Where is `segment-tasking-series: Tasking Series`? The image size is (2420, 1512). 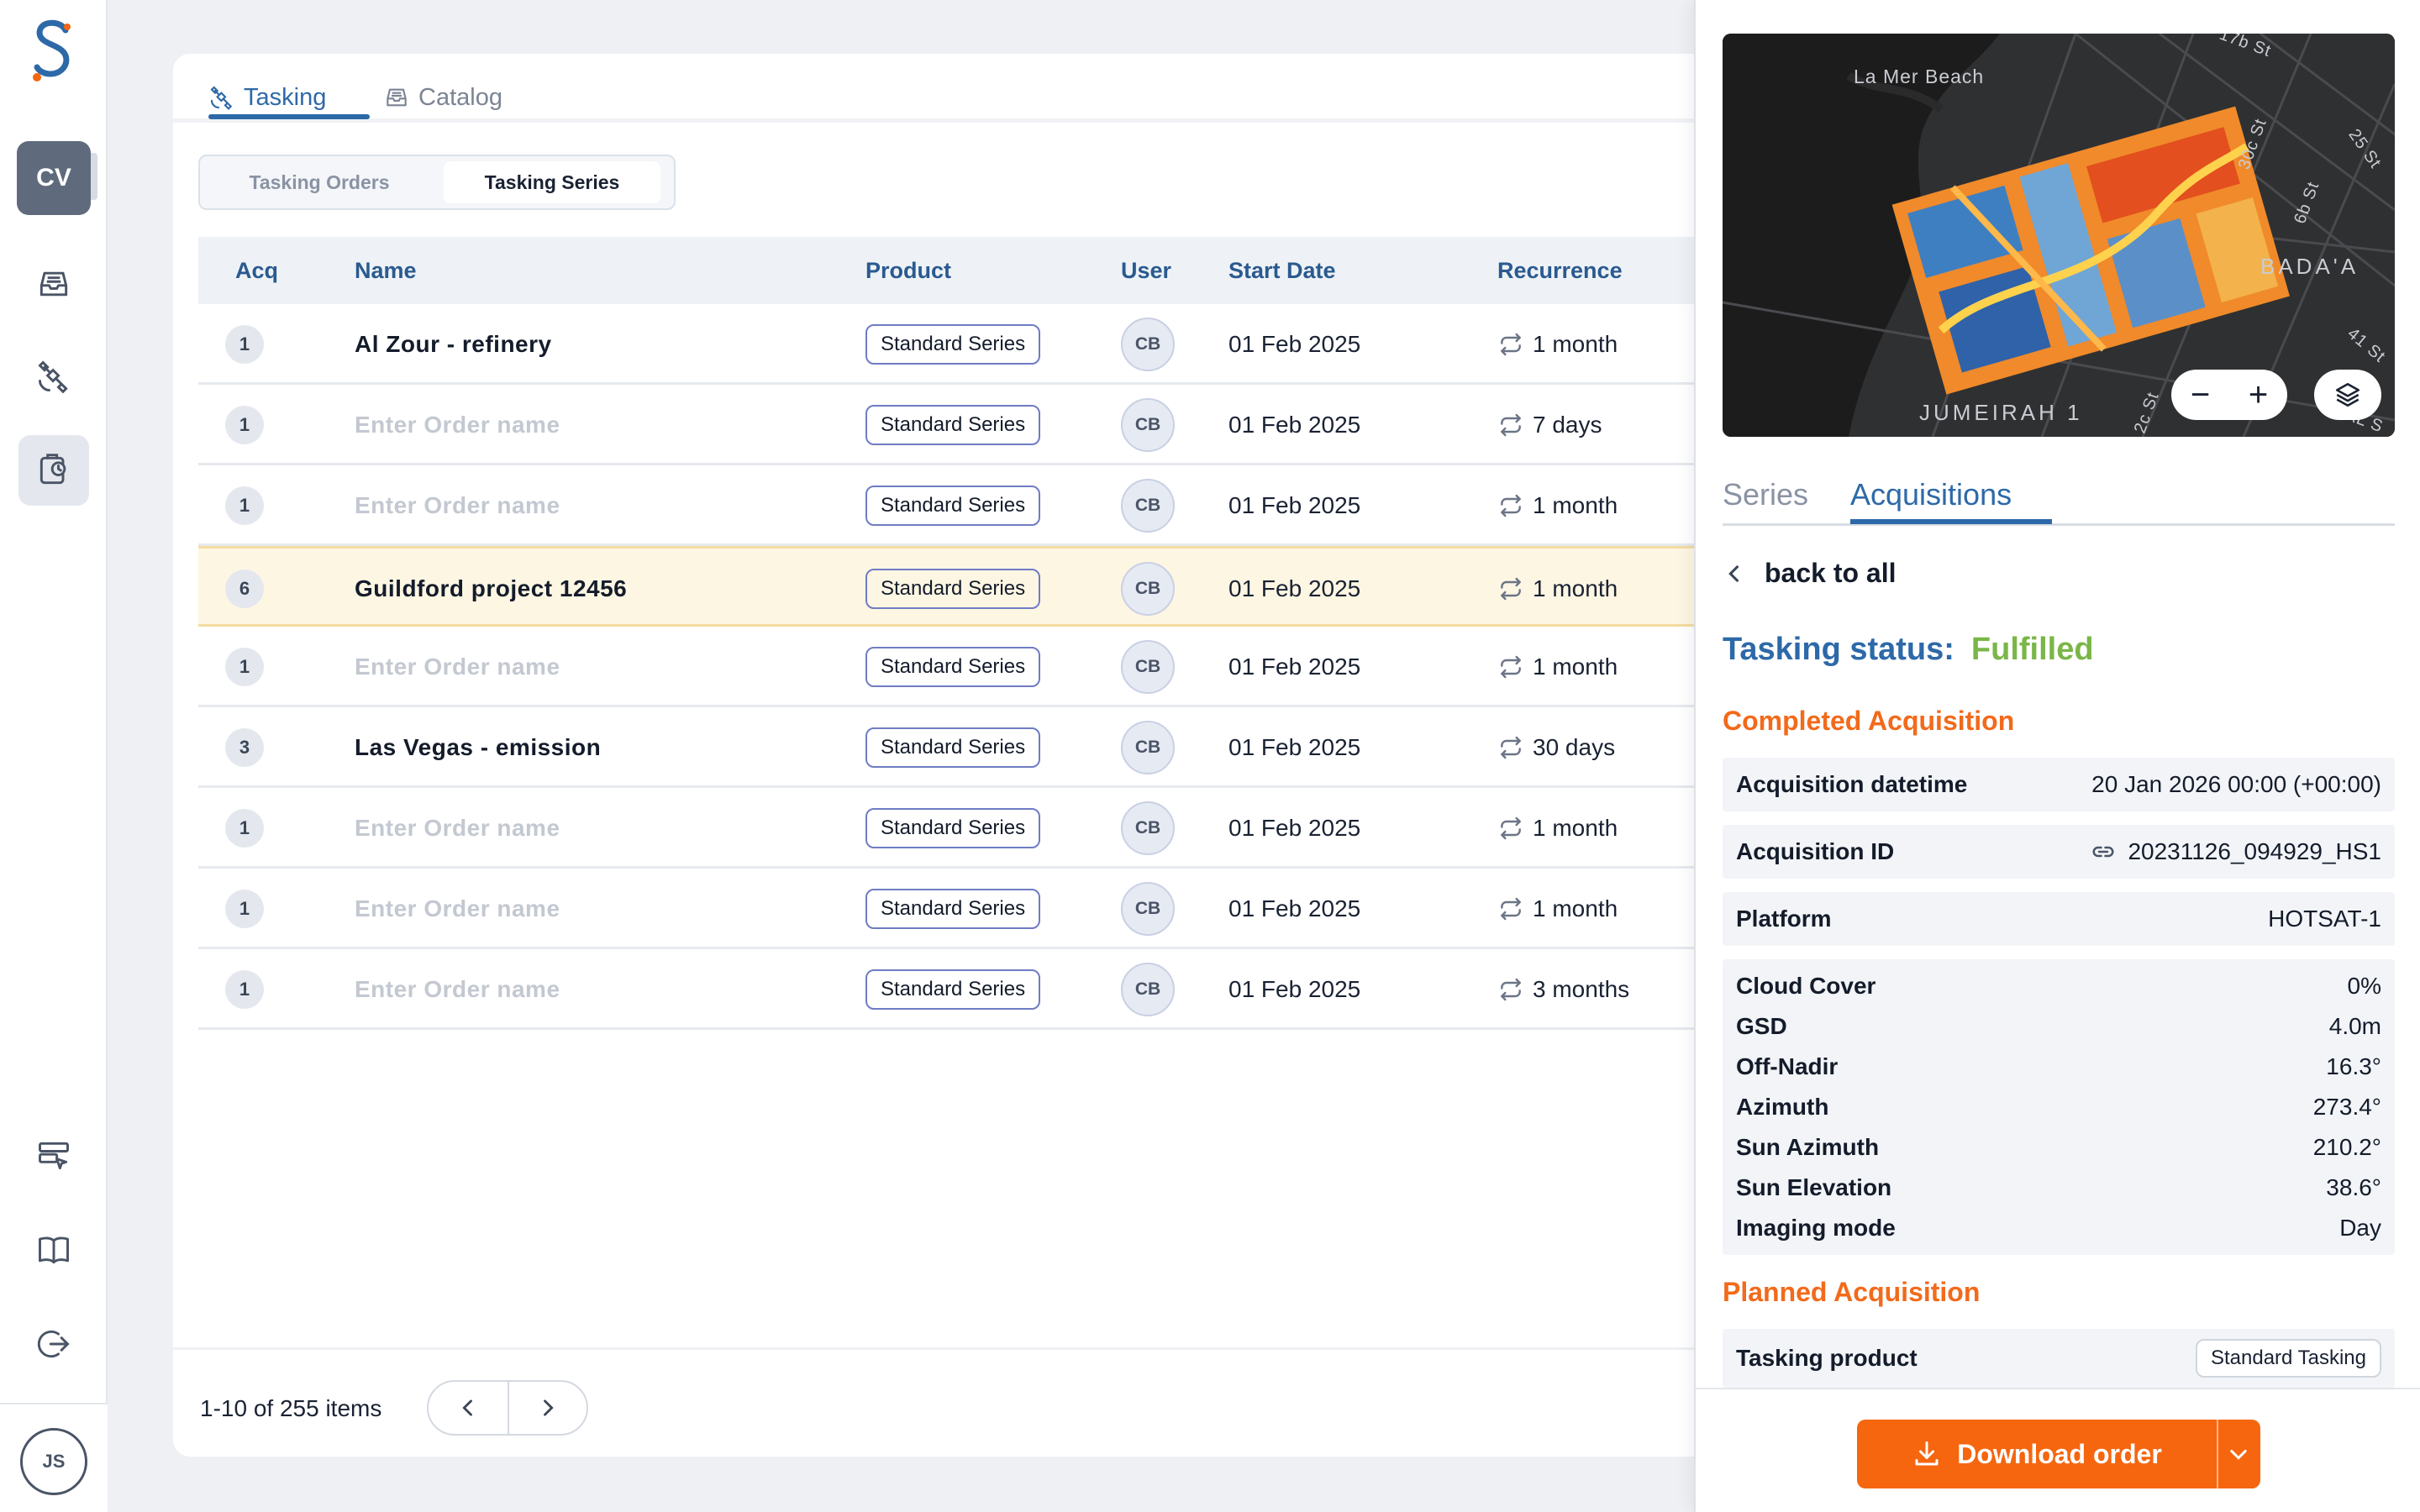 segment-tasking-series: Tasking Series is located at coordinates (552, 182).